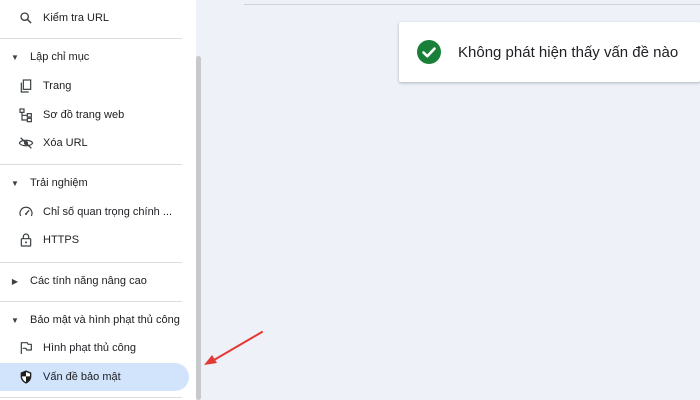 This screenshot has height=400, width=700. What do you see at coordinates (60, 57) in the screenshot?
I see `section-title: Lập chỉ mục` at bounding box center [60, 57].